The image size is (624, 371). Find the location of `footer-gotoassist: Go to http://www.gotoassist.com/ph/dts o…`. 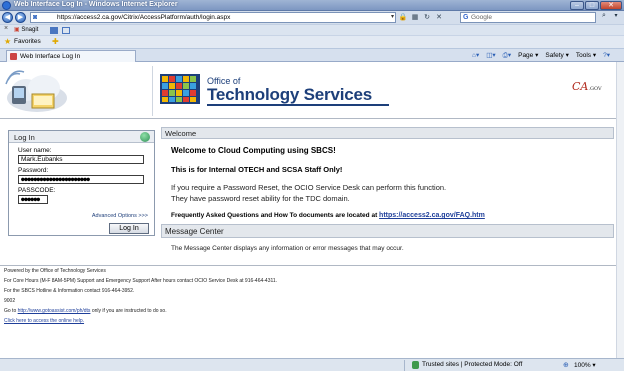

footer-gotoassist: Go to http://www.gotoassist.com/ph/dts o… is located at coordinates (85, 311).